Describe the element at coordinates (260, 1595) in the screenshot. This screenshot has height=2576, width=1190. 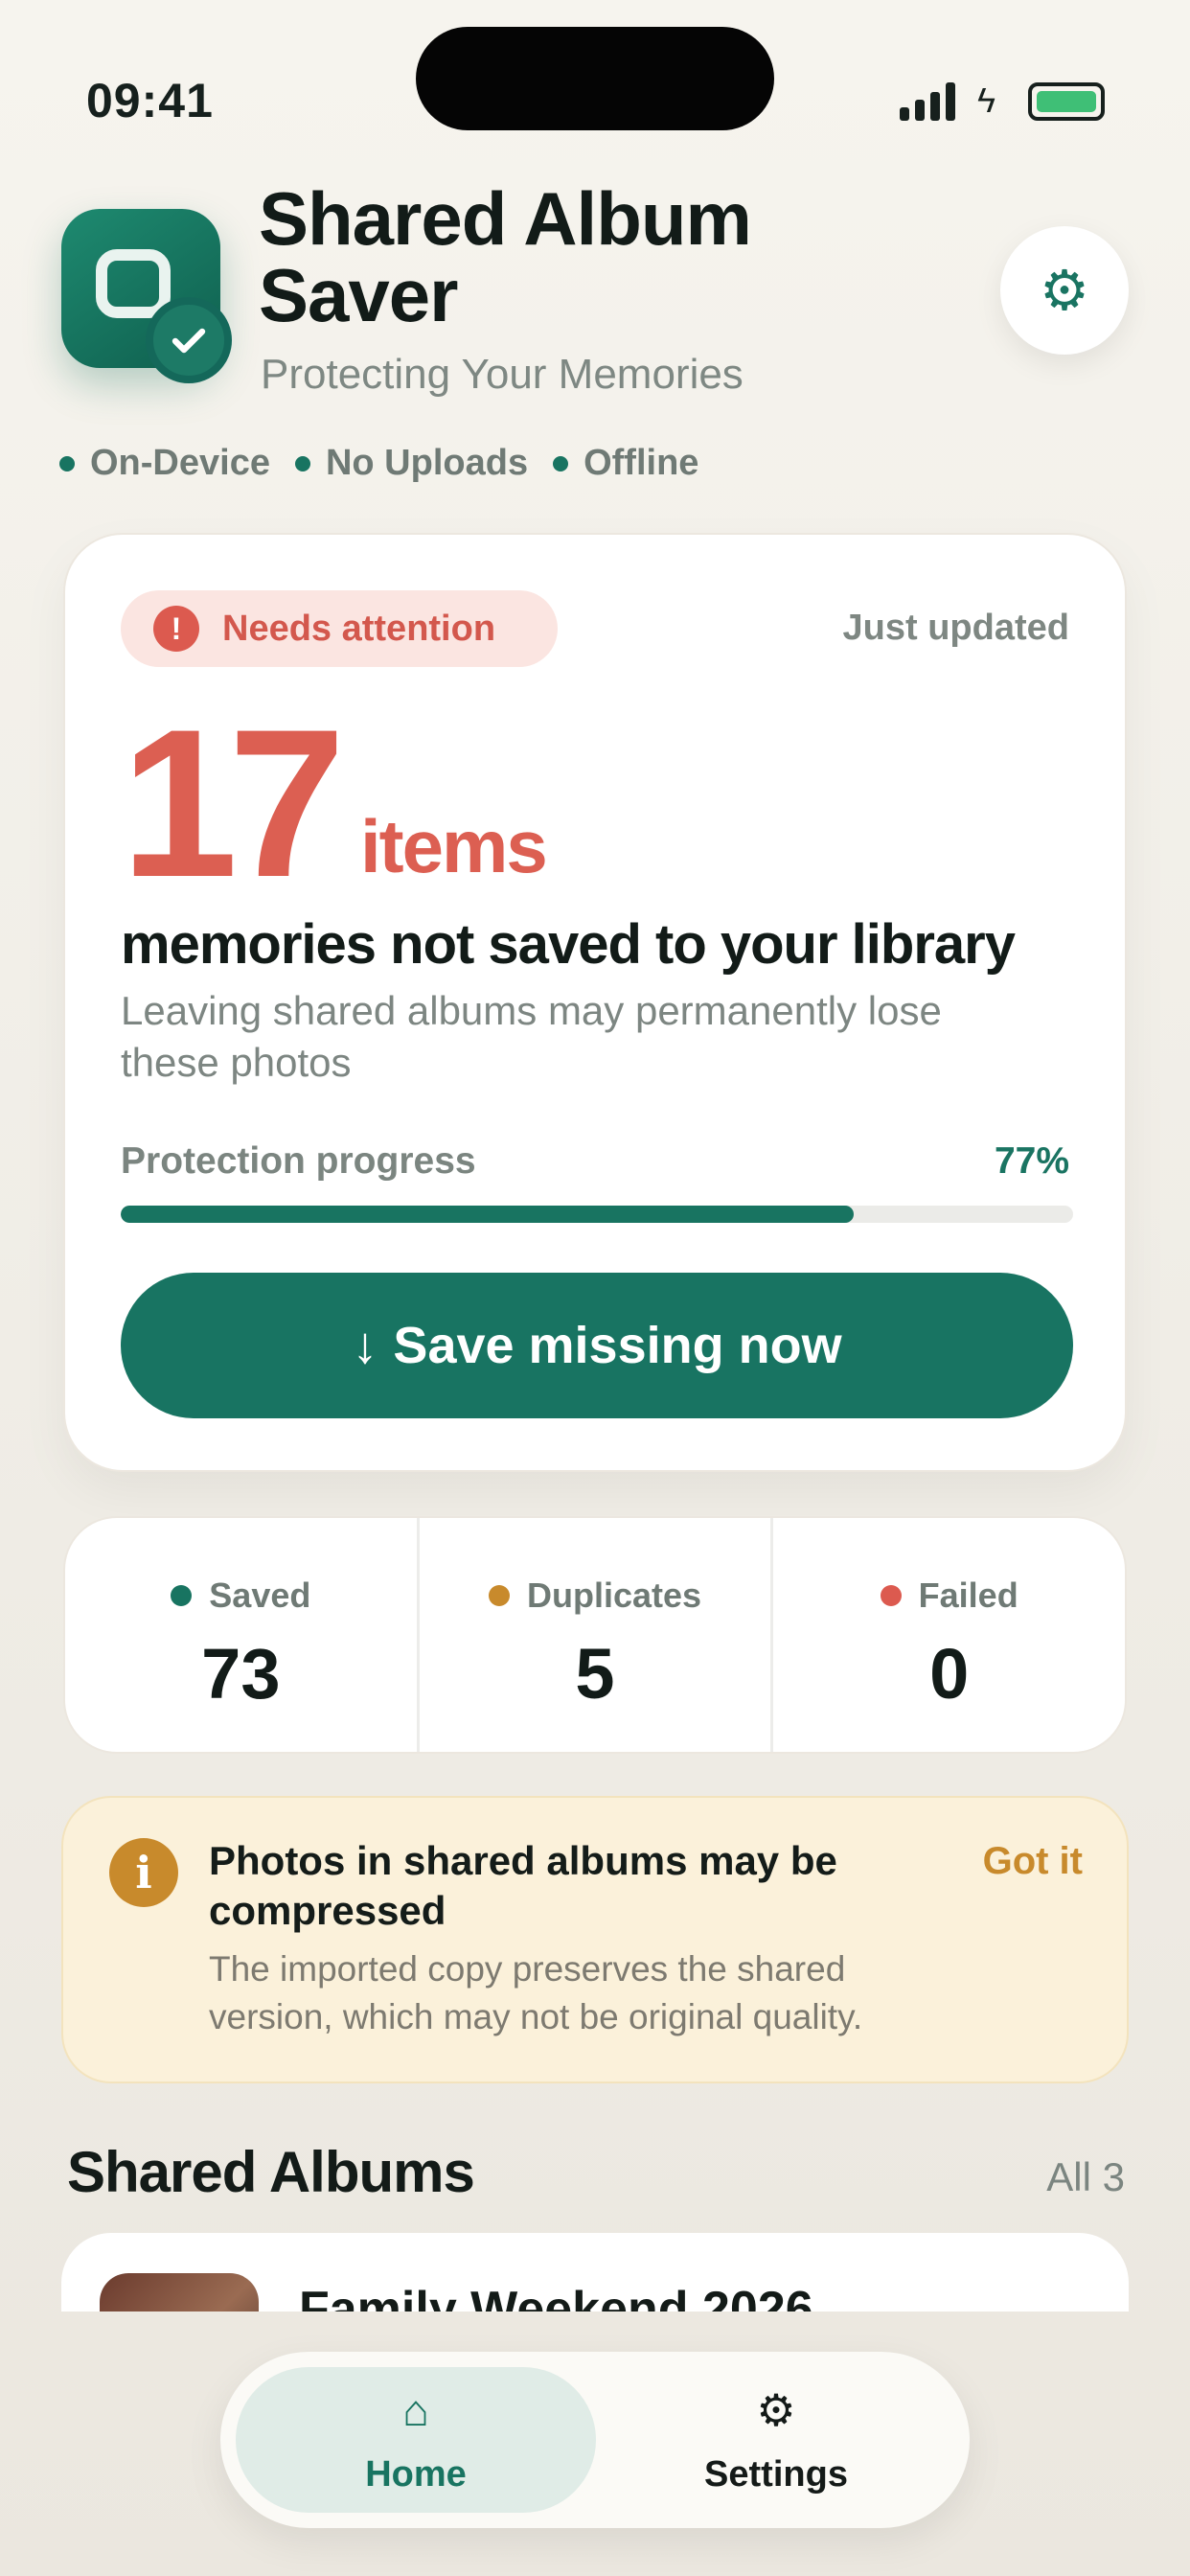
I see `stat-label: Saved` at that location.